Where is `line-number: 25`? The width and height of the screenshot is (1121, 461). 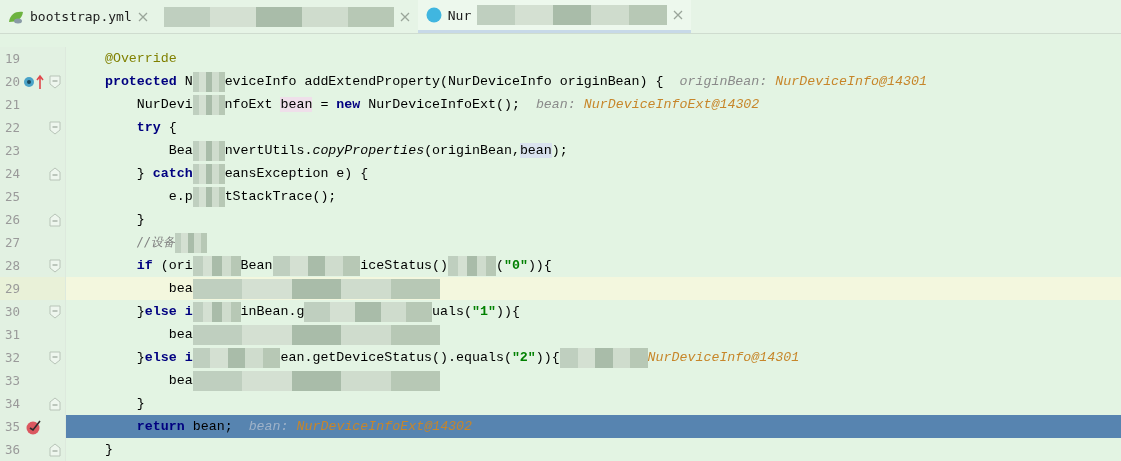
line-number: 25 is located at coordinates (11, 196).